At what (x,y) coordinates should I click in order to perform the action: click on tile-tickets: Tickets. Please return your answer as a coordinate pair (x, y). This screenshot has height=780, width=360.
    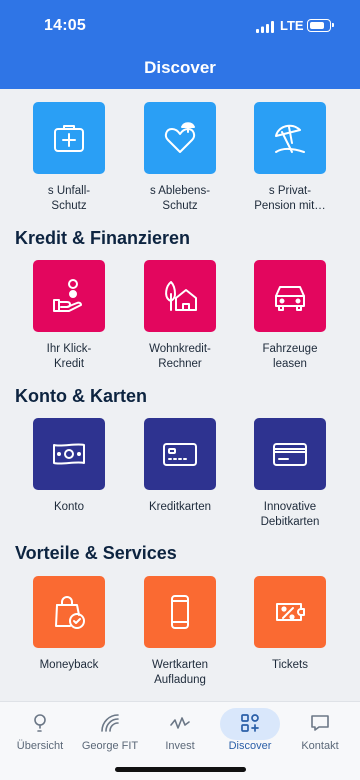
    Looking at the image, I should click on (290, 624).